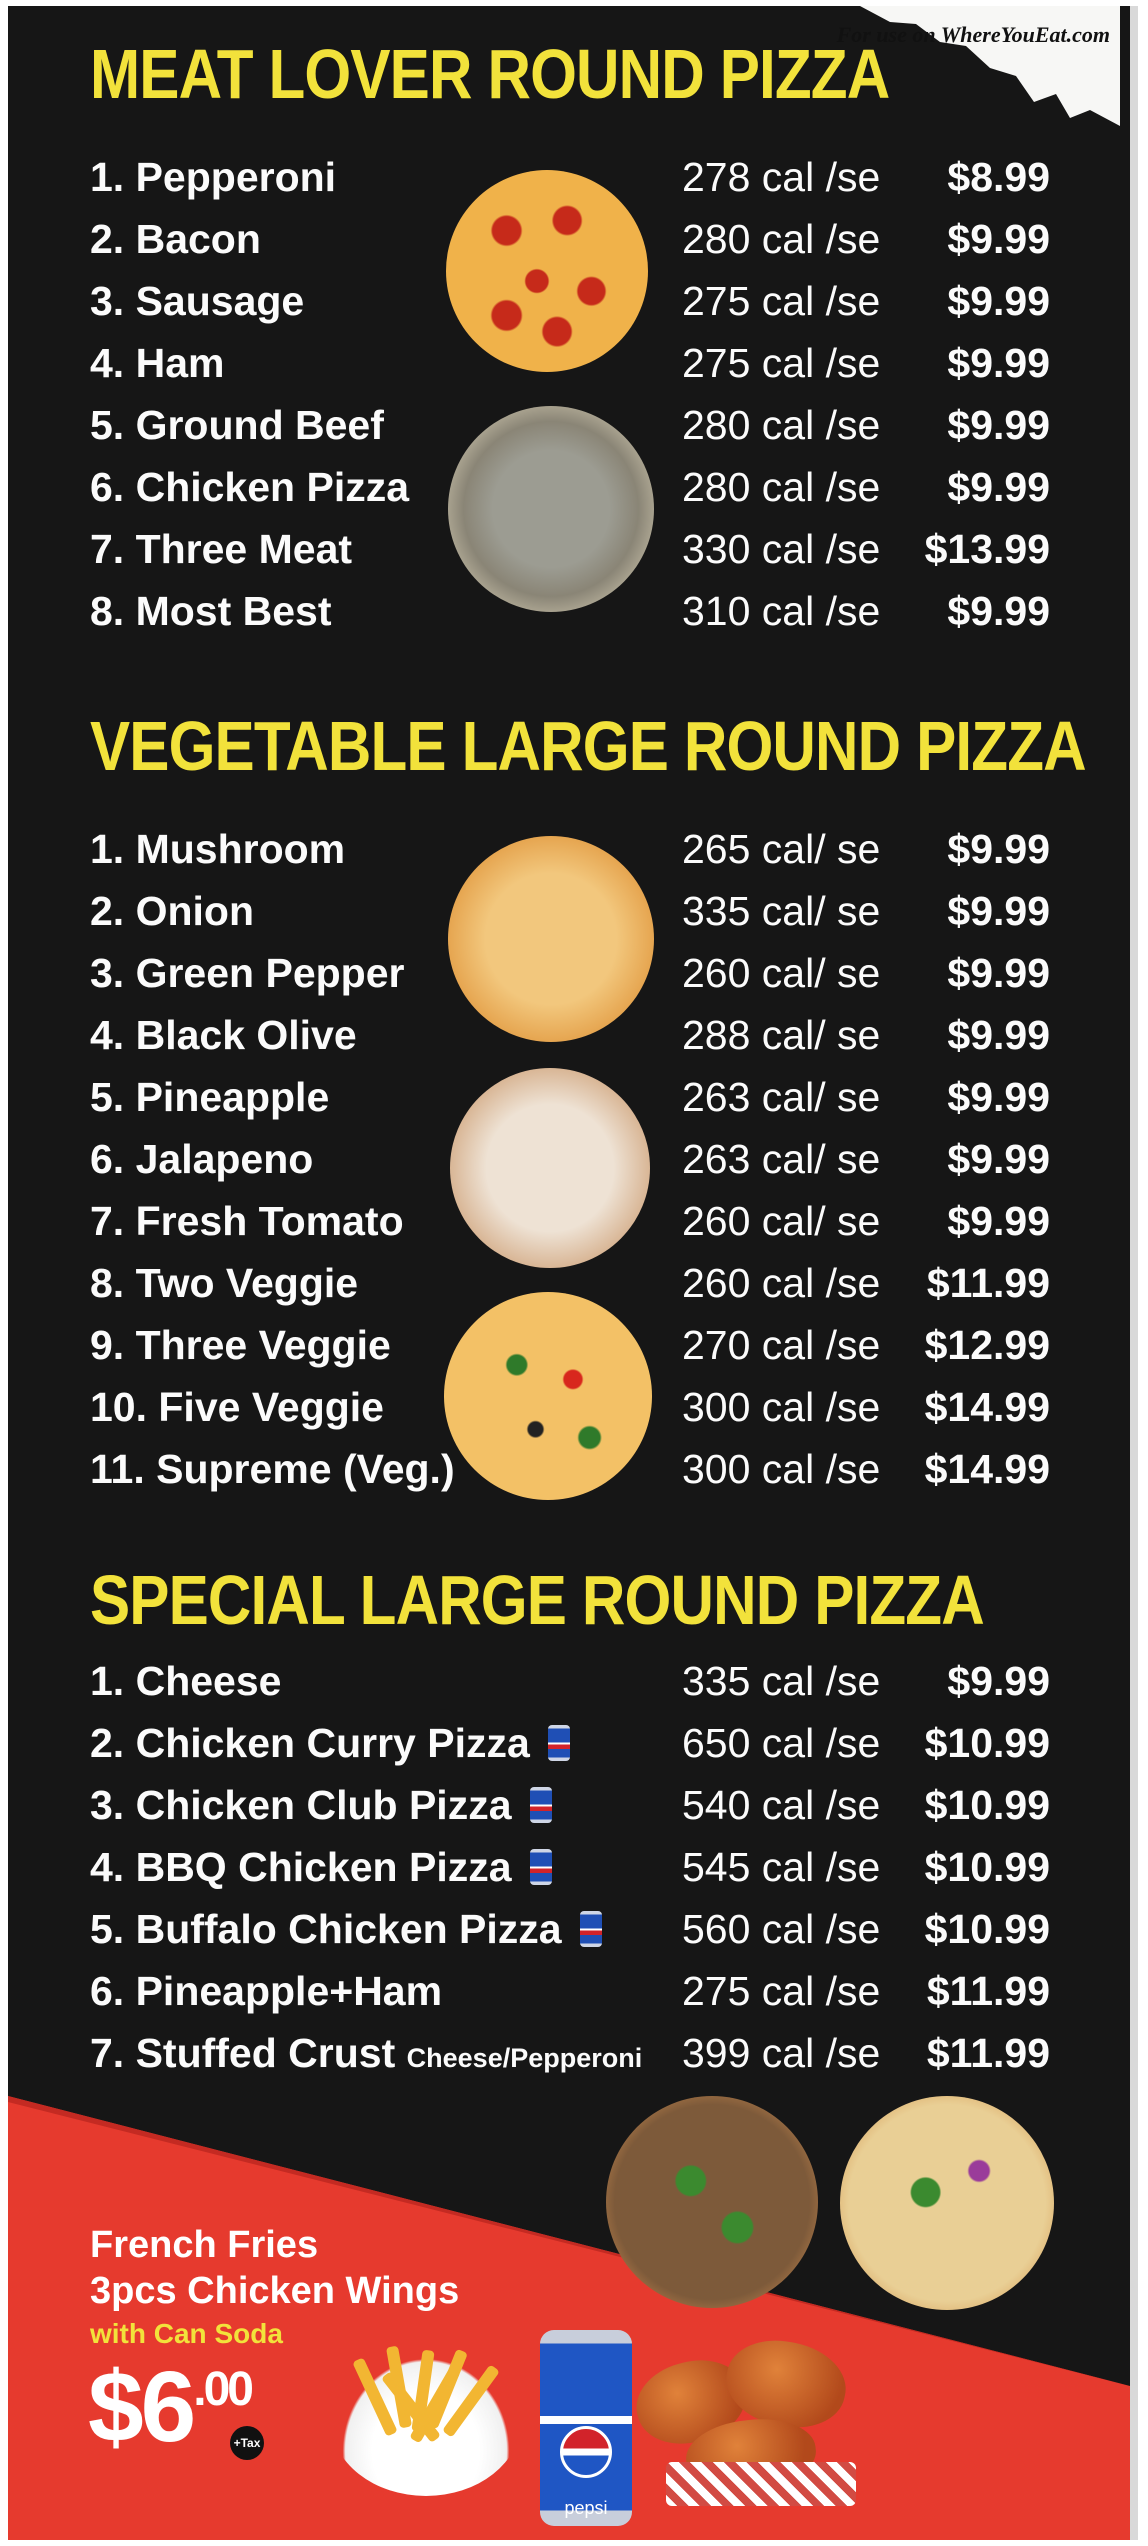 The image size is (1148, 2546). I want to click on menu-item: 3. Sausage 275 cal /se $9.99, so click(570, 301).